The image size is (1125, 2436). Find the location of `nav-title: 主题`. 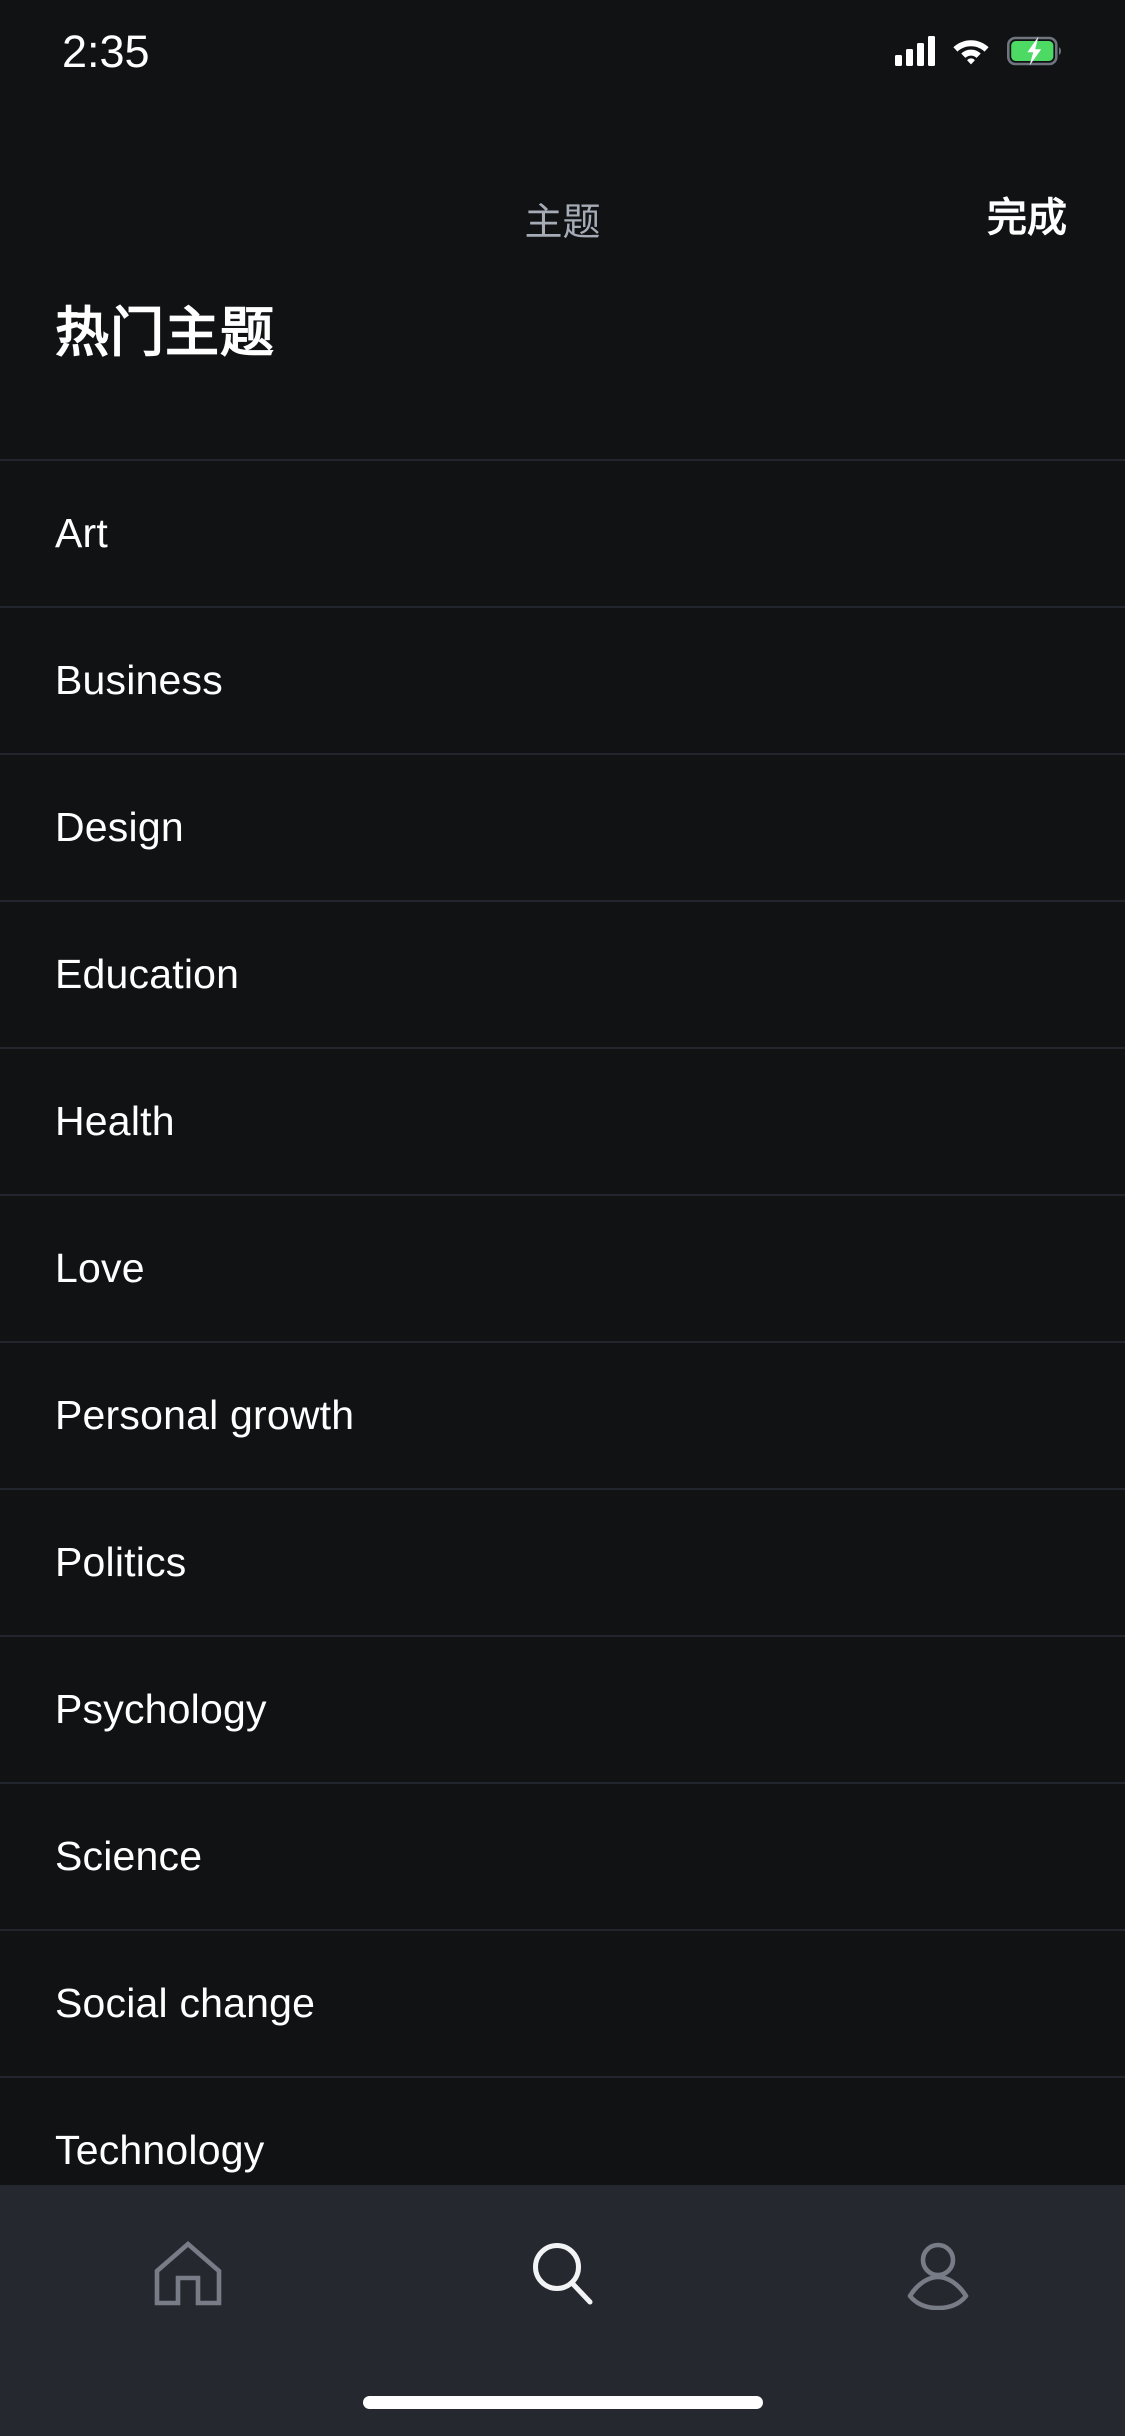

nav-title: 主题 is located at coordinates (562, 223).